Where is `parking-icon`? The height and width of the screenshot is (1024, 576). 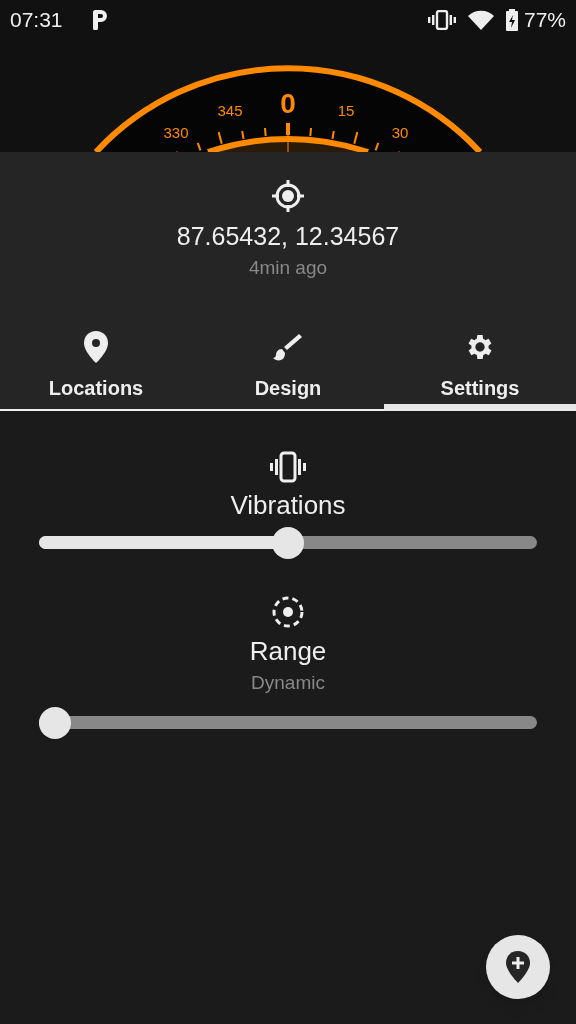
parking-icon is located at coordinates (99, 20).